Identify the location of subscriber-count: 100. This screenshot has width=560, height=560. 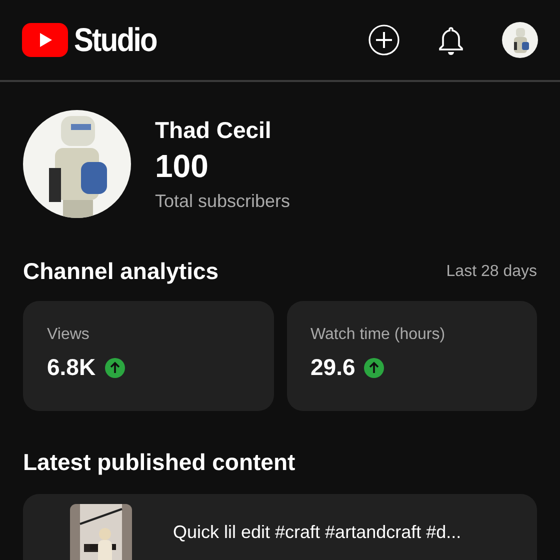
(182, 166).